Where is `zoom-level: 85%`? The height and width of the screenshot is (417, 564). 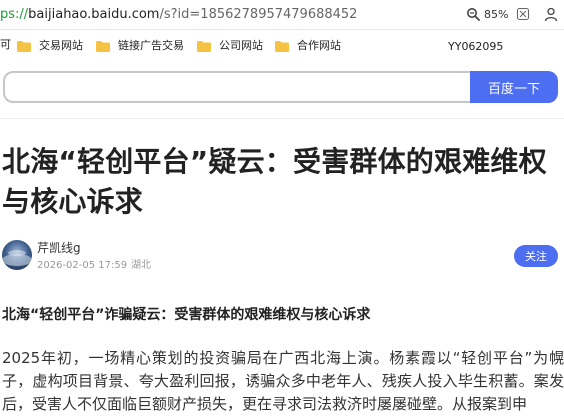
zoom-level: 85% is located at coordinates (496, 15).